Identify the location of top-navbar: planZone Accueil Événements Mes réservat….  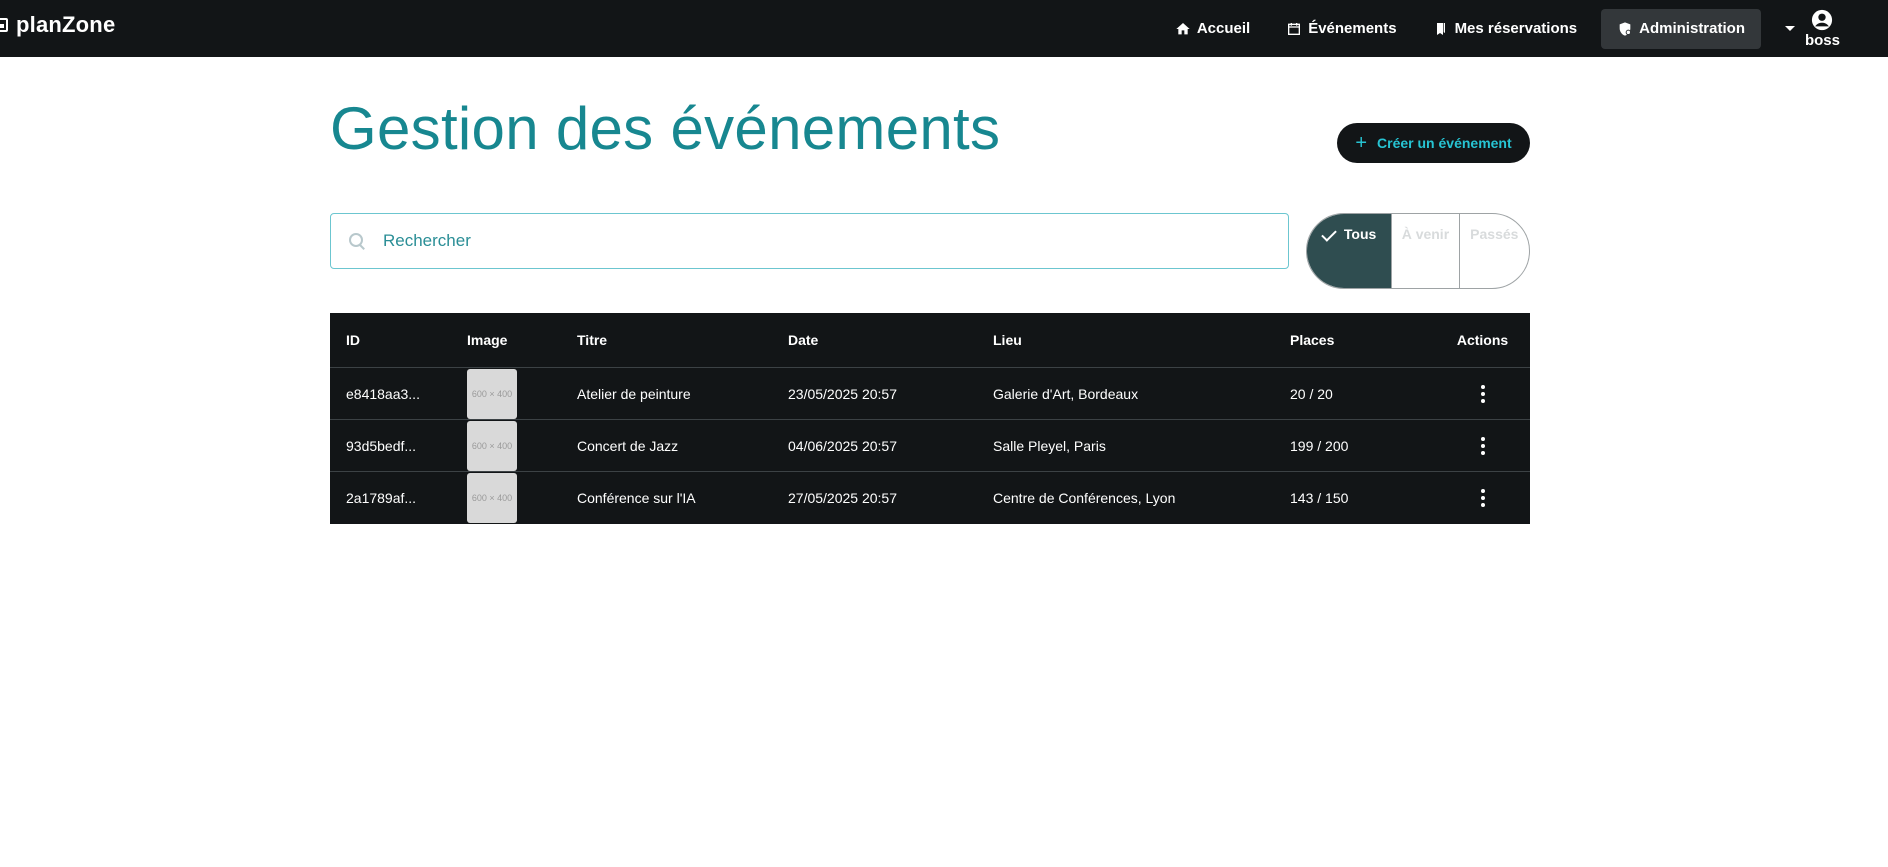
(944, 28).